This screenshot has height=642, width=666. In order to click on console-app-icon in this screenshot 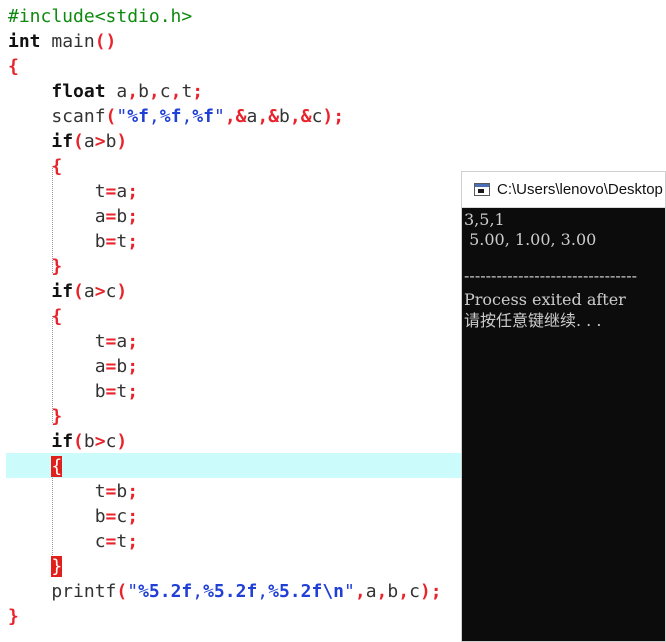, I will do `click(482, 189)`.